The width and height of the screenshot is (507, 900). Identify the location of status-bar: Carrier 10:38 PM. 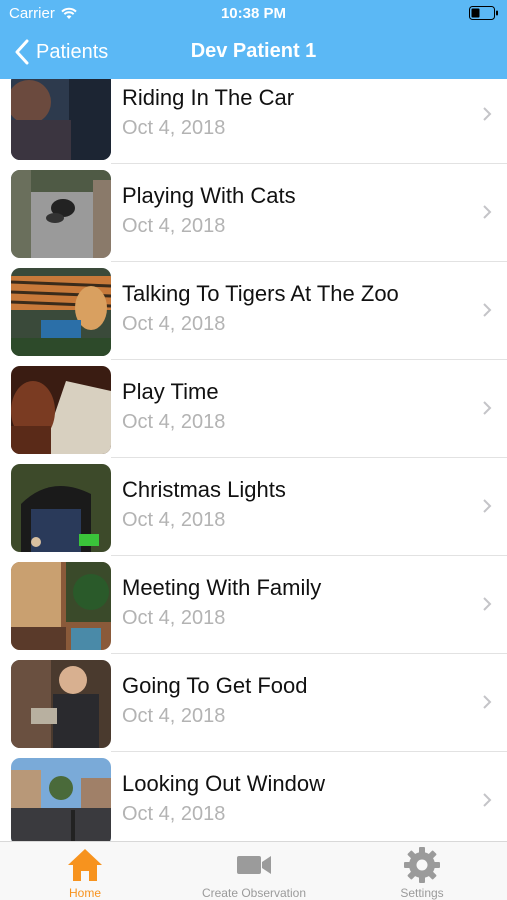
(253, 14).